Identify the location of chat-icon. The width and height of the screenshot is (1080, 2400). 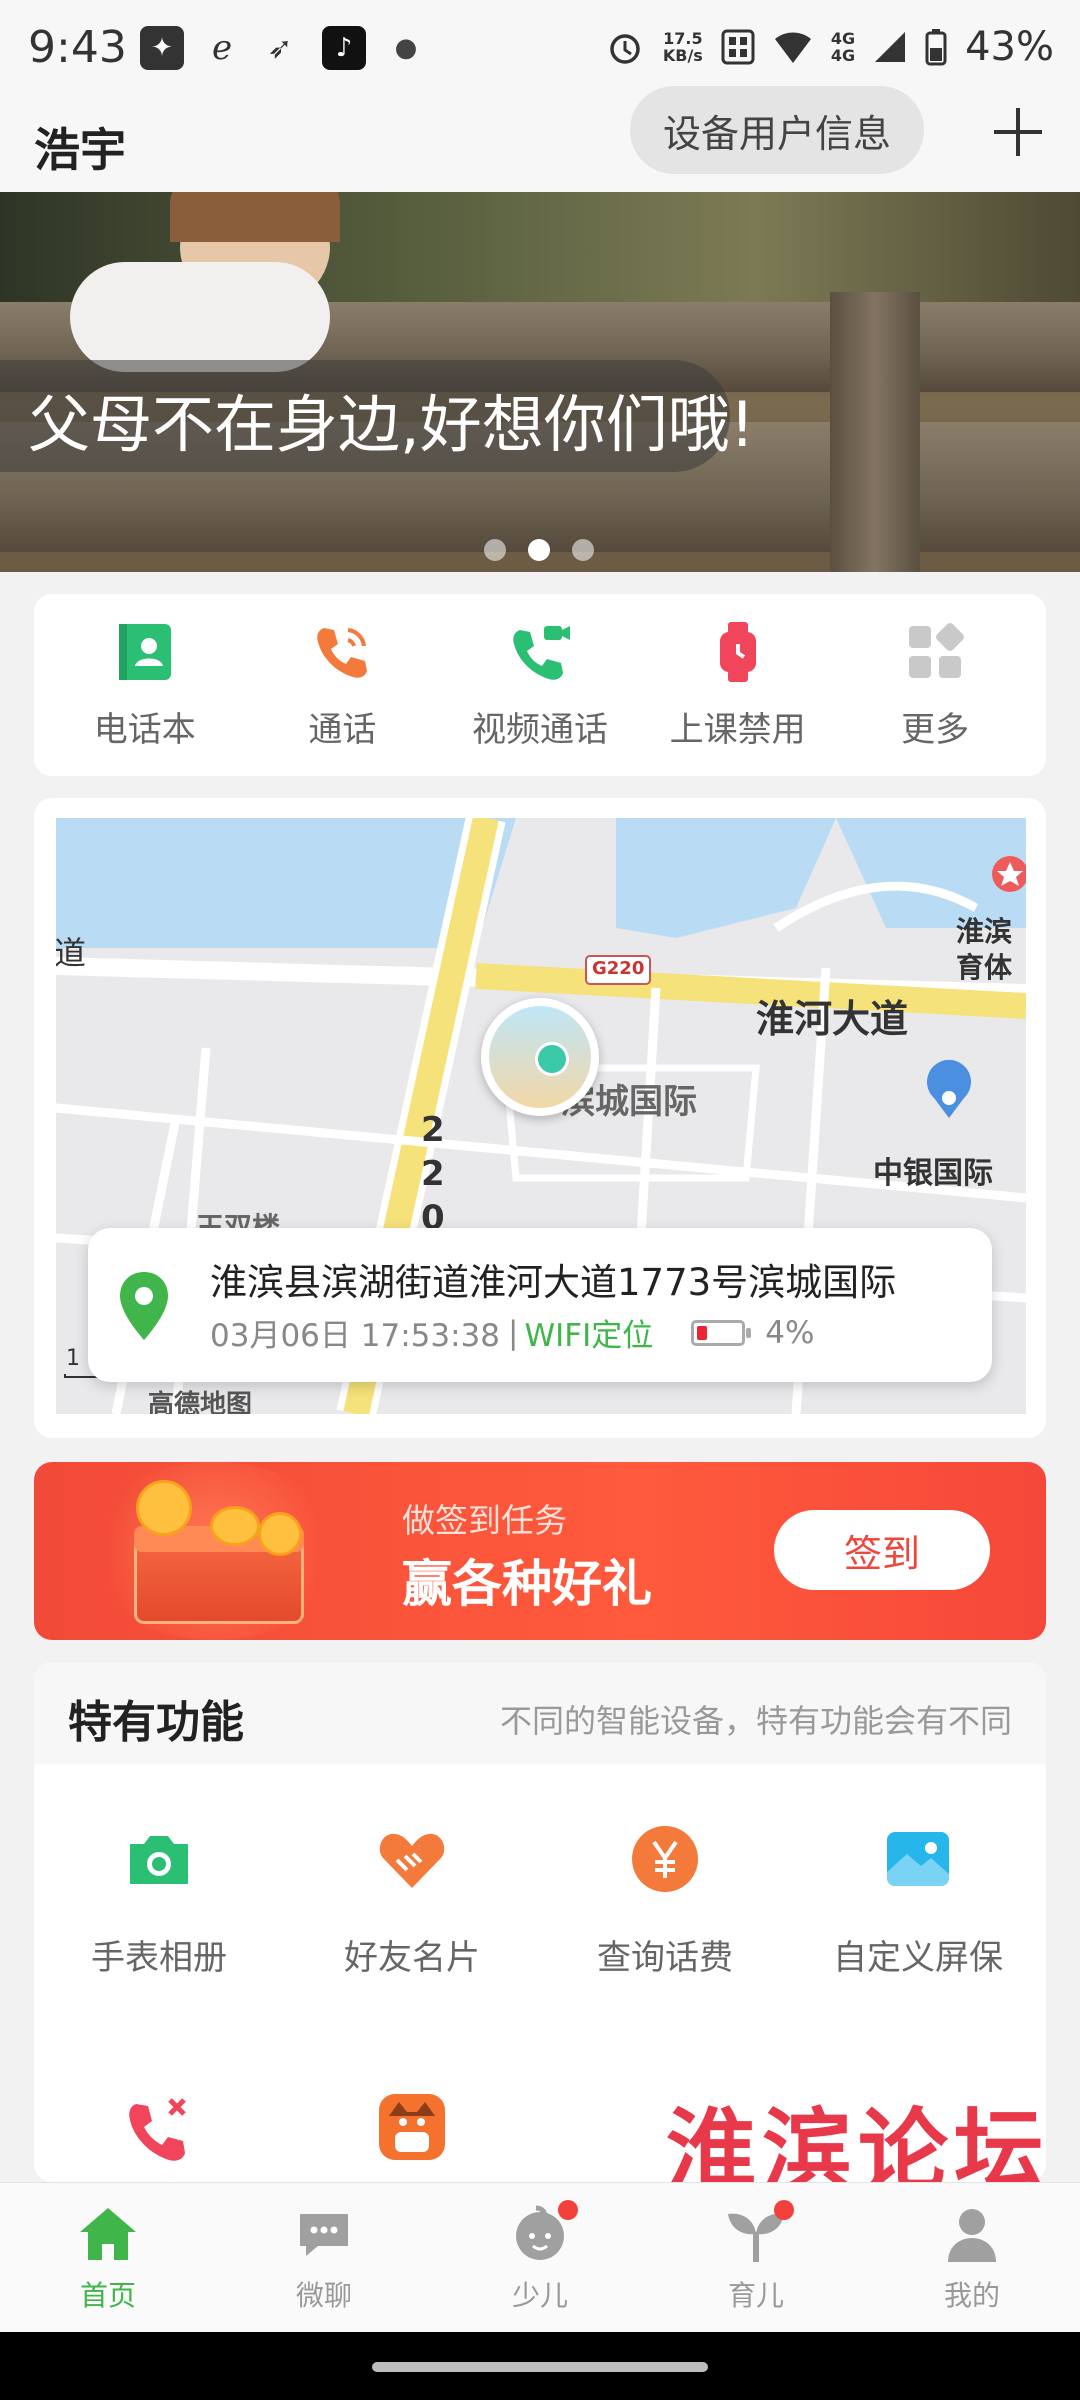
(324, 2234).